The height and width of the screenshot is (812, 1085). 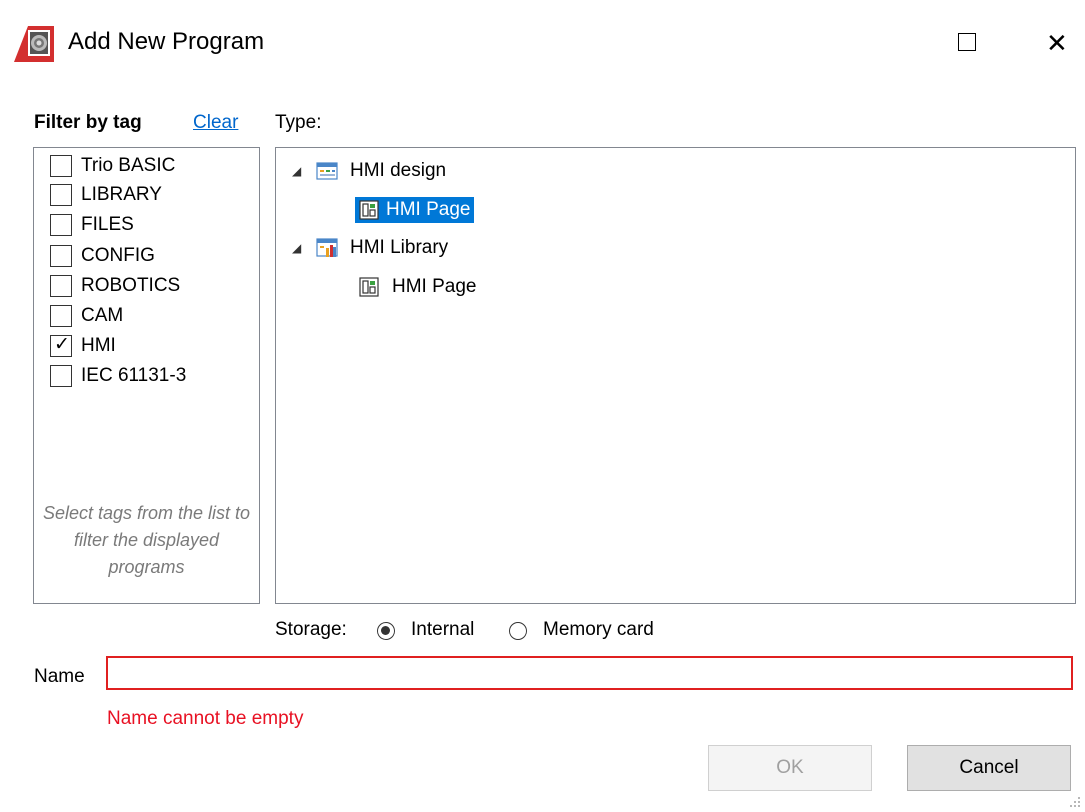 What do you see at coordinates (131, 285) in the screenshot?
I see `tag-label: ROBOTICS` at bounding box center [131, 285].